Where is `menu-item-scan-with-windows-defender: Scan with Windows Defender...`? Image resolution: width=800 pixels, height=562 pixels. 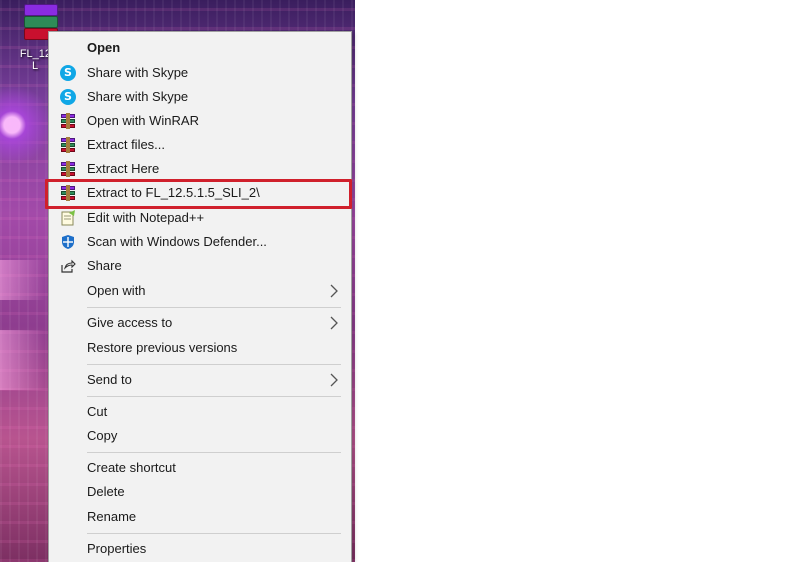
menu-item-scan-with-windows-defender: Scan with Windows Defender... is located at coordinates (200, 242).